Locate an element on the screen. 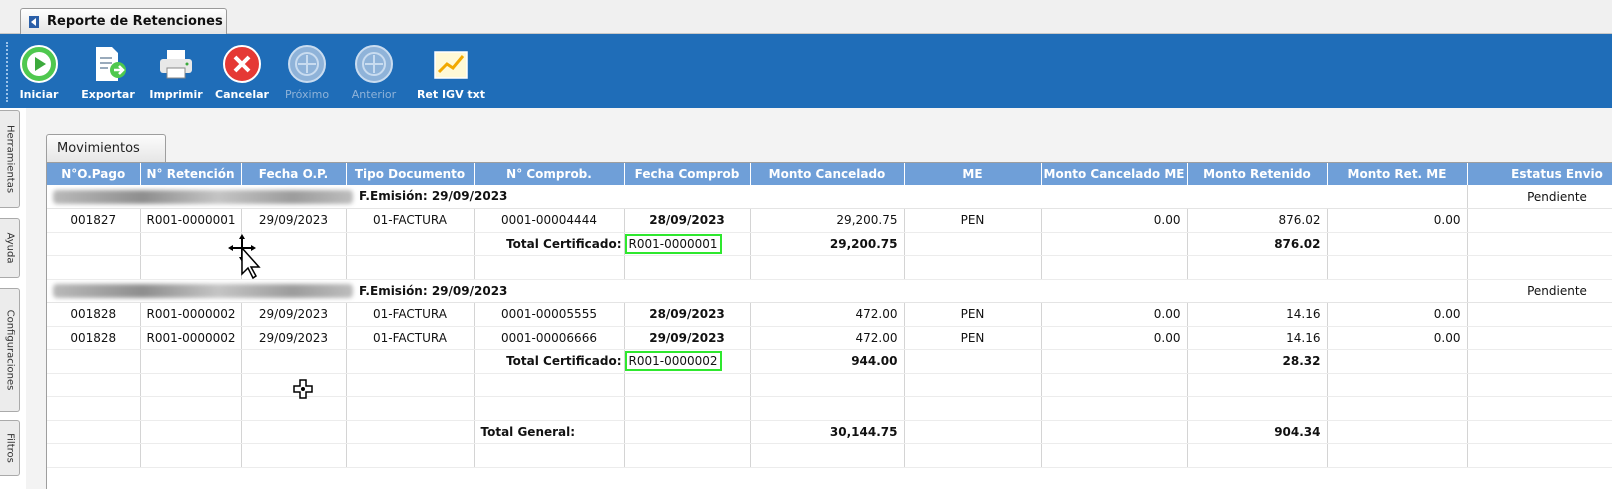 This screenshot has width=1612, height=489. total-monto-retenido: 28.32 is located at coordinates (1257, 361).